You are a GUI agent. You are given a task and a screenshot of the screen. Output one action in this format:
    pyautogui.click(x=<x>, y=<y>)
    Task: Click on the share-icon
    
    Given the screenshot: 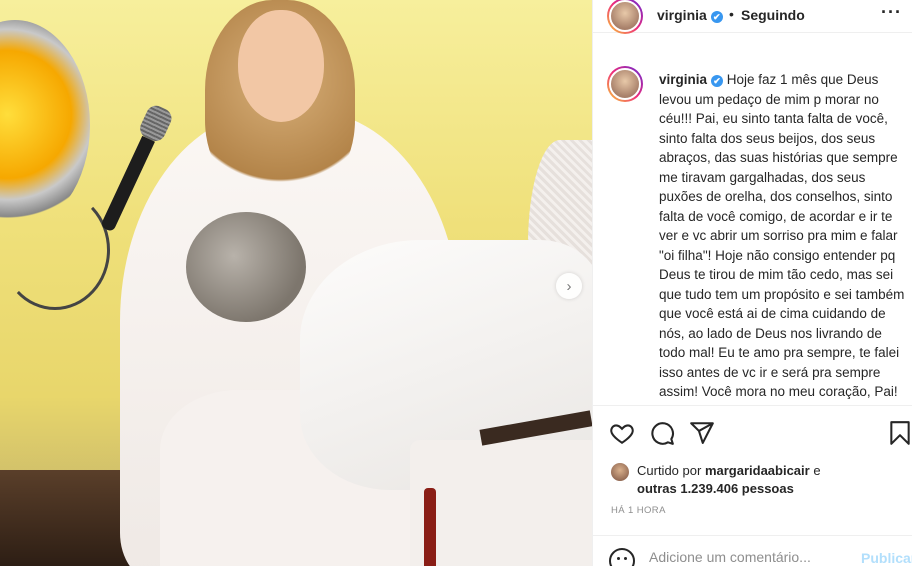 What is the action you would take?
    pyautogui.click(x=702, y=433)
    